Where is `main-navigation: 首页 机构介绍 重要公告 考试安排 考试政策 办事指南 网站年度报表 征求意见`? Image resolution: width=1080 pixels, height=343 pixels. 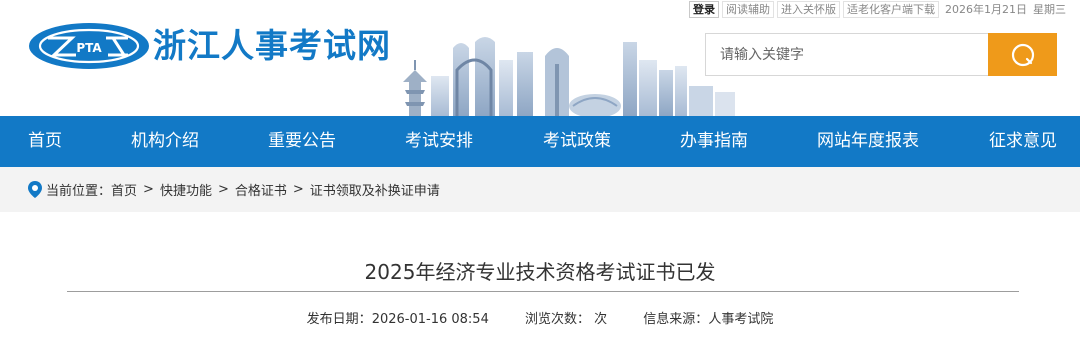
main-navigation: 首页 机构介绍 重要公告 考试安排 考试政策 办事指南 网站年度报表 征求意见 is located at coordinates (540, 141).